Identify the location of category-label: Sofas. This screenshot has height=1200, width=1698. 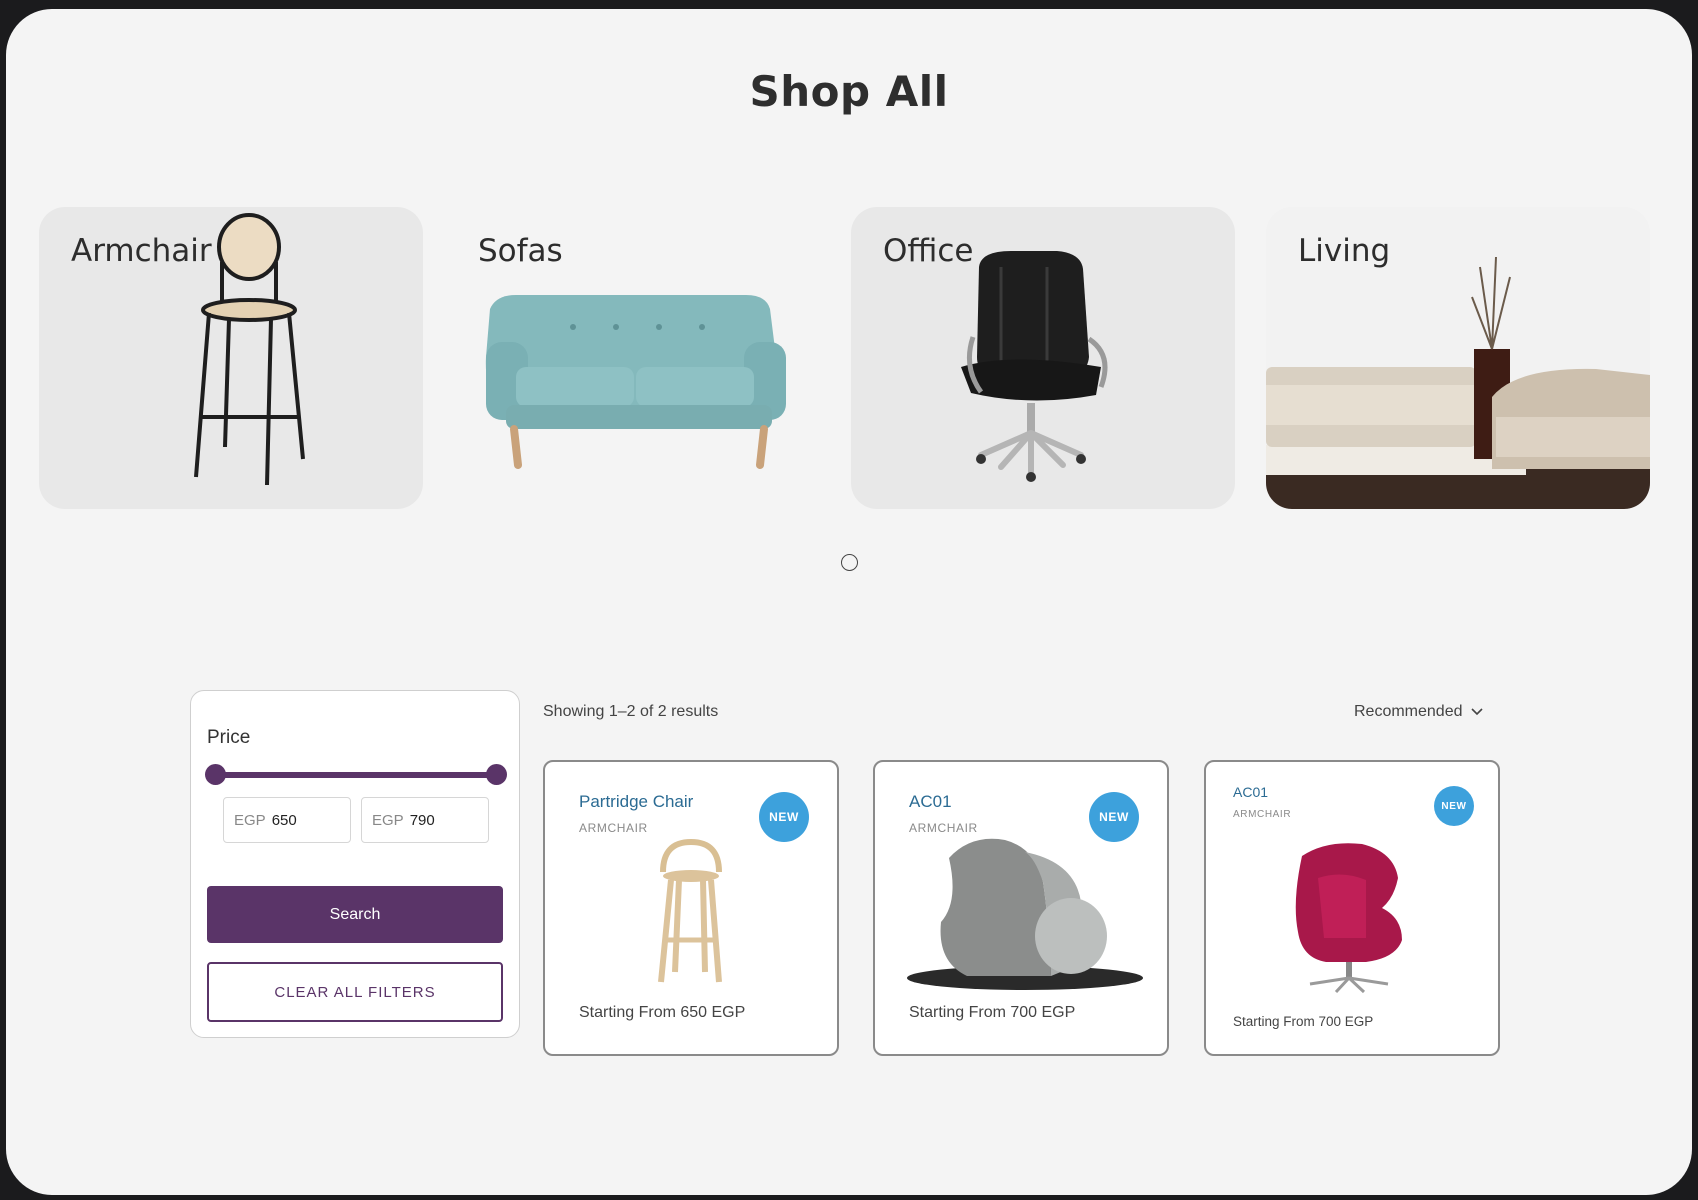
(520, 251).